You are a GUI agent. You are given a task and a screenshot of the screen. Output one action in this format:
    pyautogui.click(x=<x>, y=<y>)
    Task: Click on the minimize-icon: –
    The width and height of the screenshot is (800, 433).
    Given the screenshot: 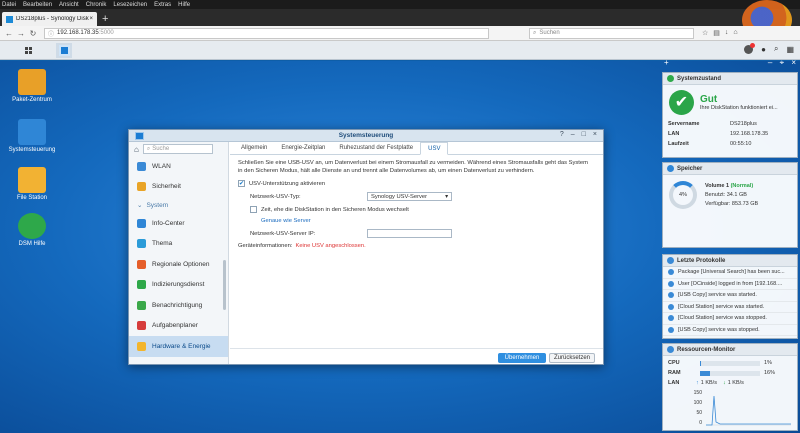 What is the action you would take?
    pyautogui.click(x=573, y=134)
    